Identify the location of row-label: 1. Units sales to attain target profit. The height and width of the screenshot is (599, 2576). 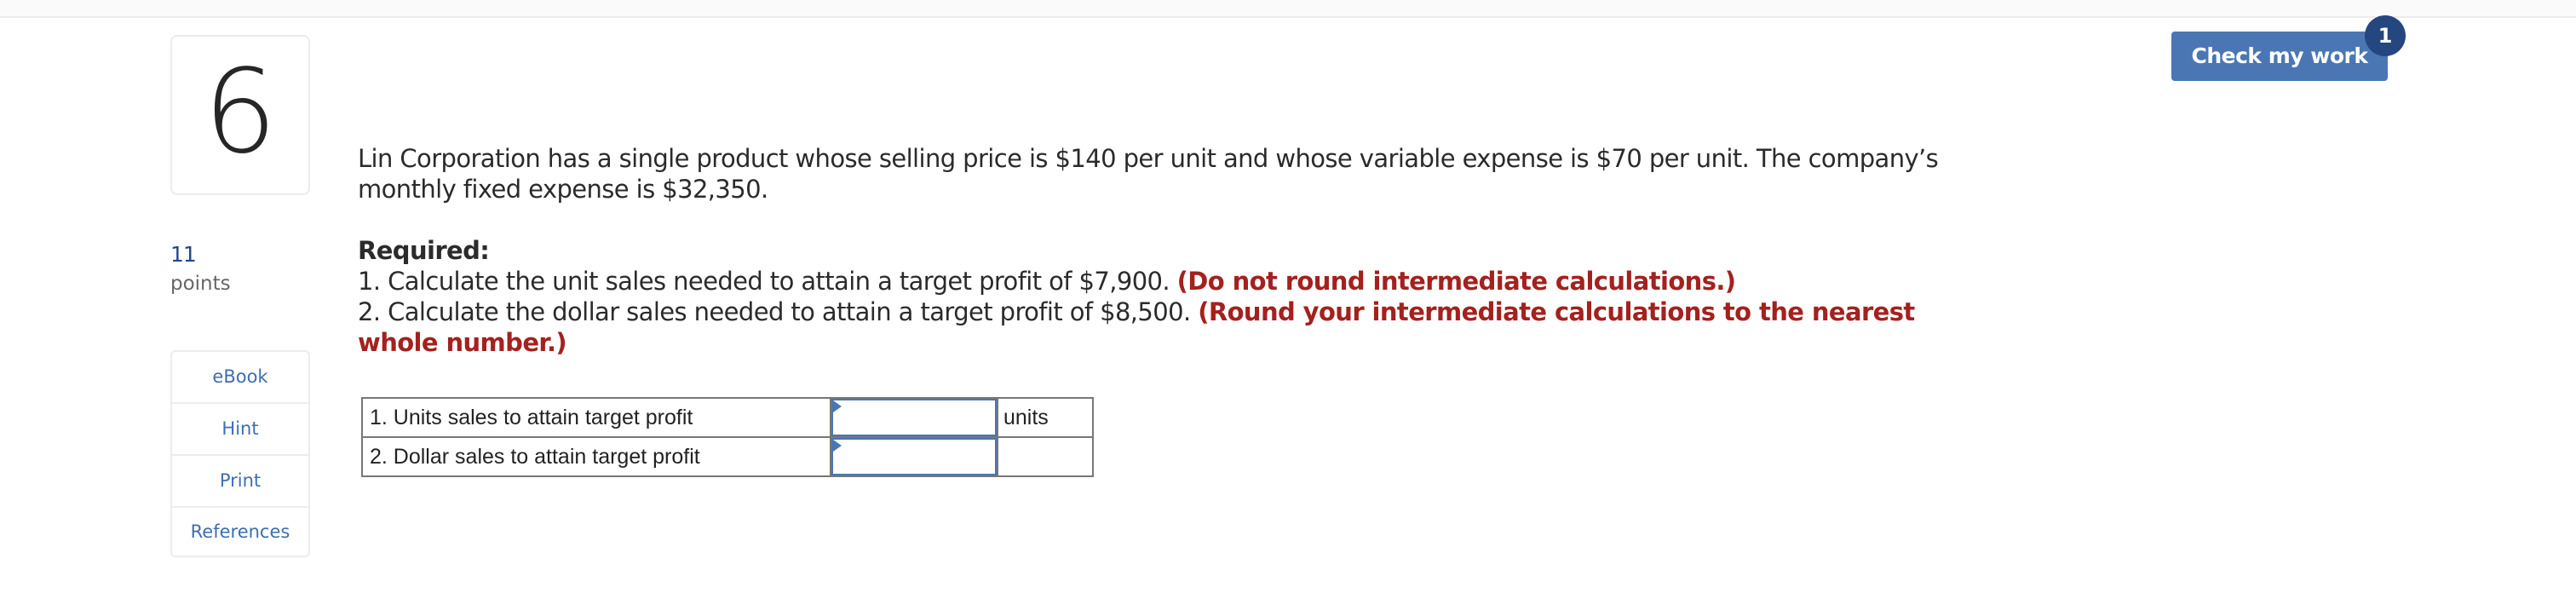
(596, 417).